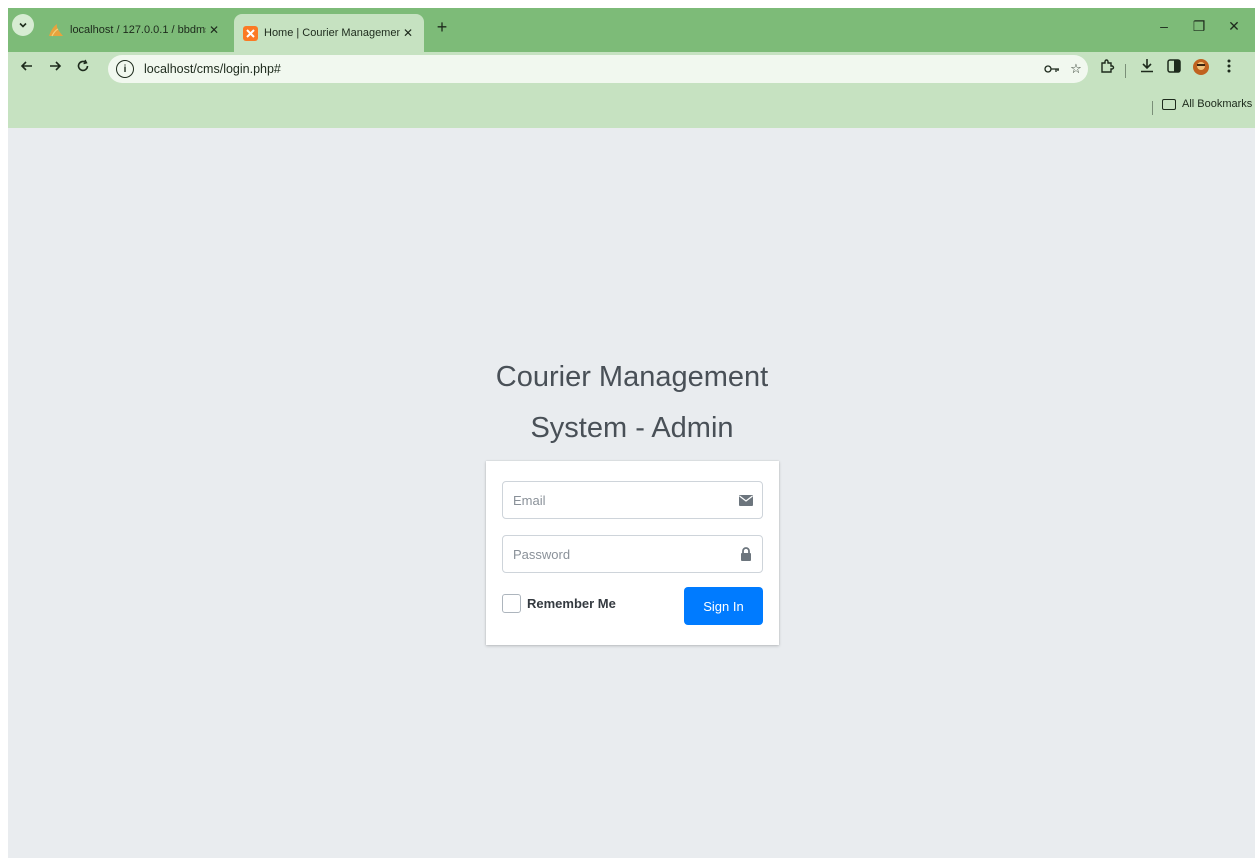 The width and height of the screenshot is (1255, 858). Describe the element at coordinates (1229, 69) in the screenshot. I see `browser-menu-icon` at that location.